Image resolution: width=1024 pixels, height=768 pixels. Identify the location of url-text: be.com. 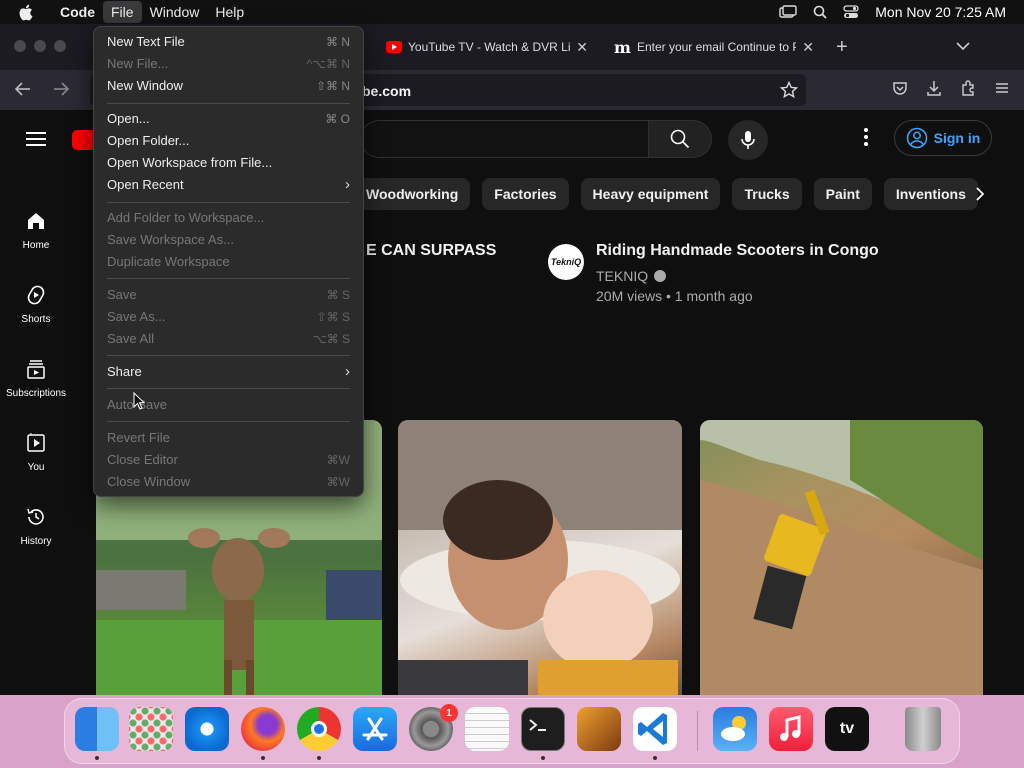
(386, 91).